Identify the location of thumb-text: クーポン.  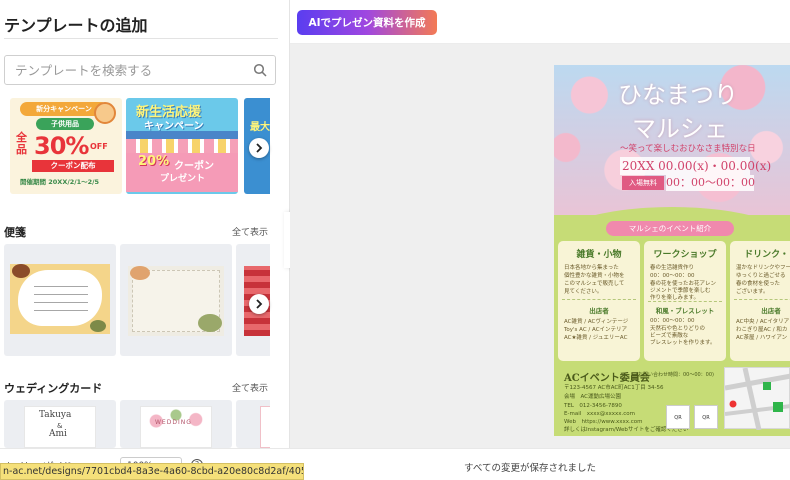
(194, 164).